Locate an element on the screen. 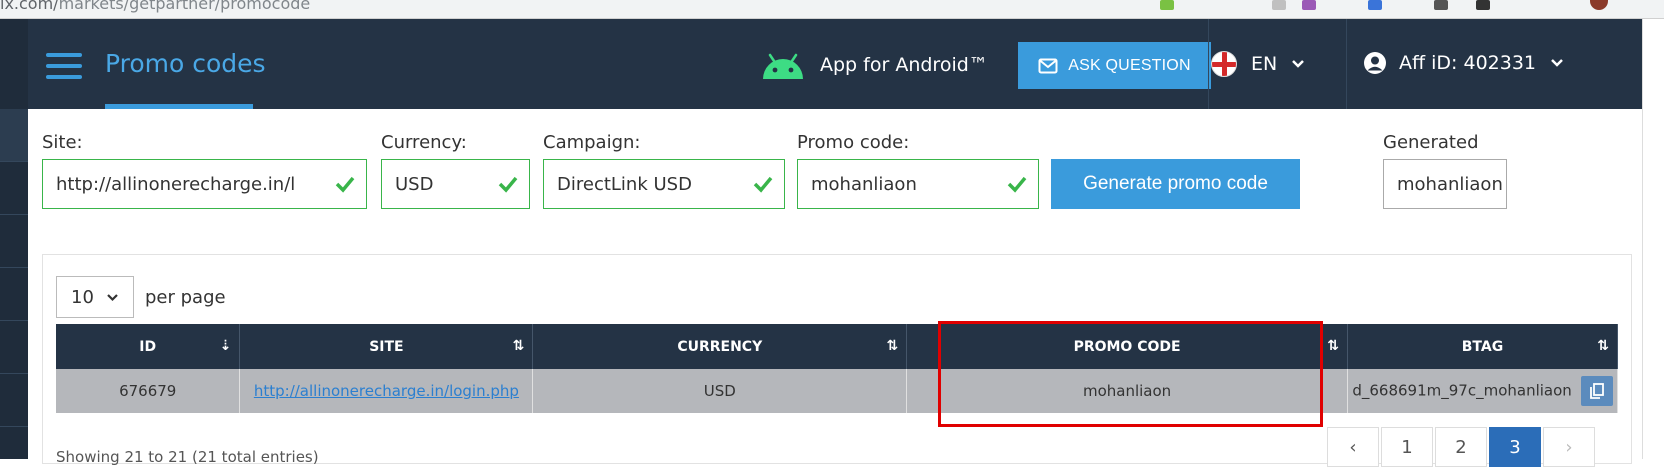  page-prev-button: ‹ is located at coordinates (1353, 447).